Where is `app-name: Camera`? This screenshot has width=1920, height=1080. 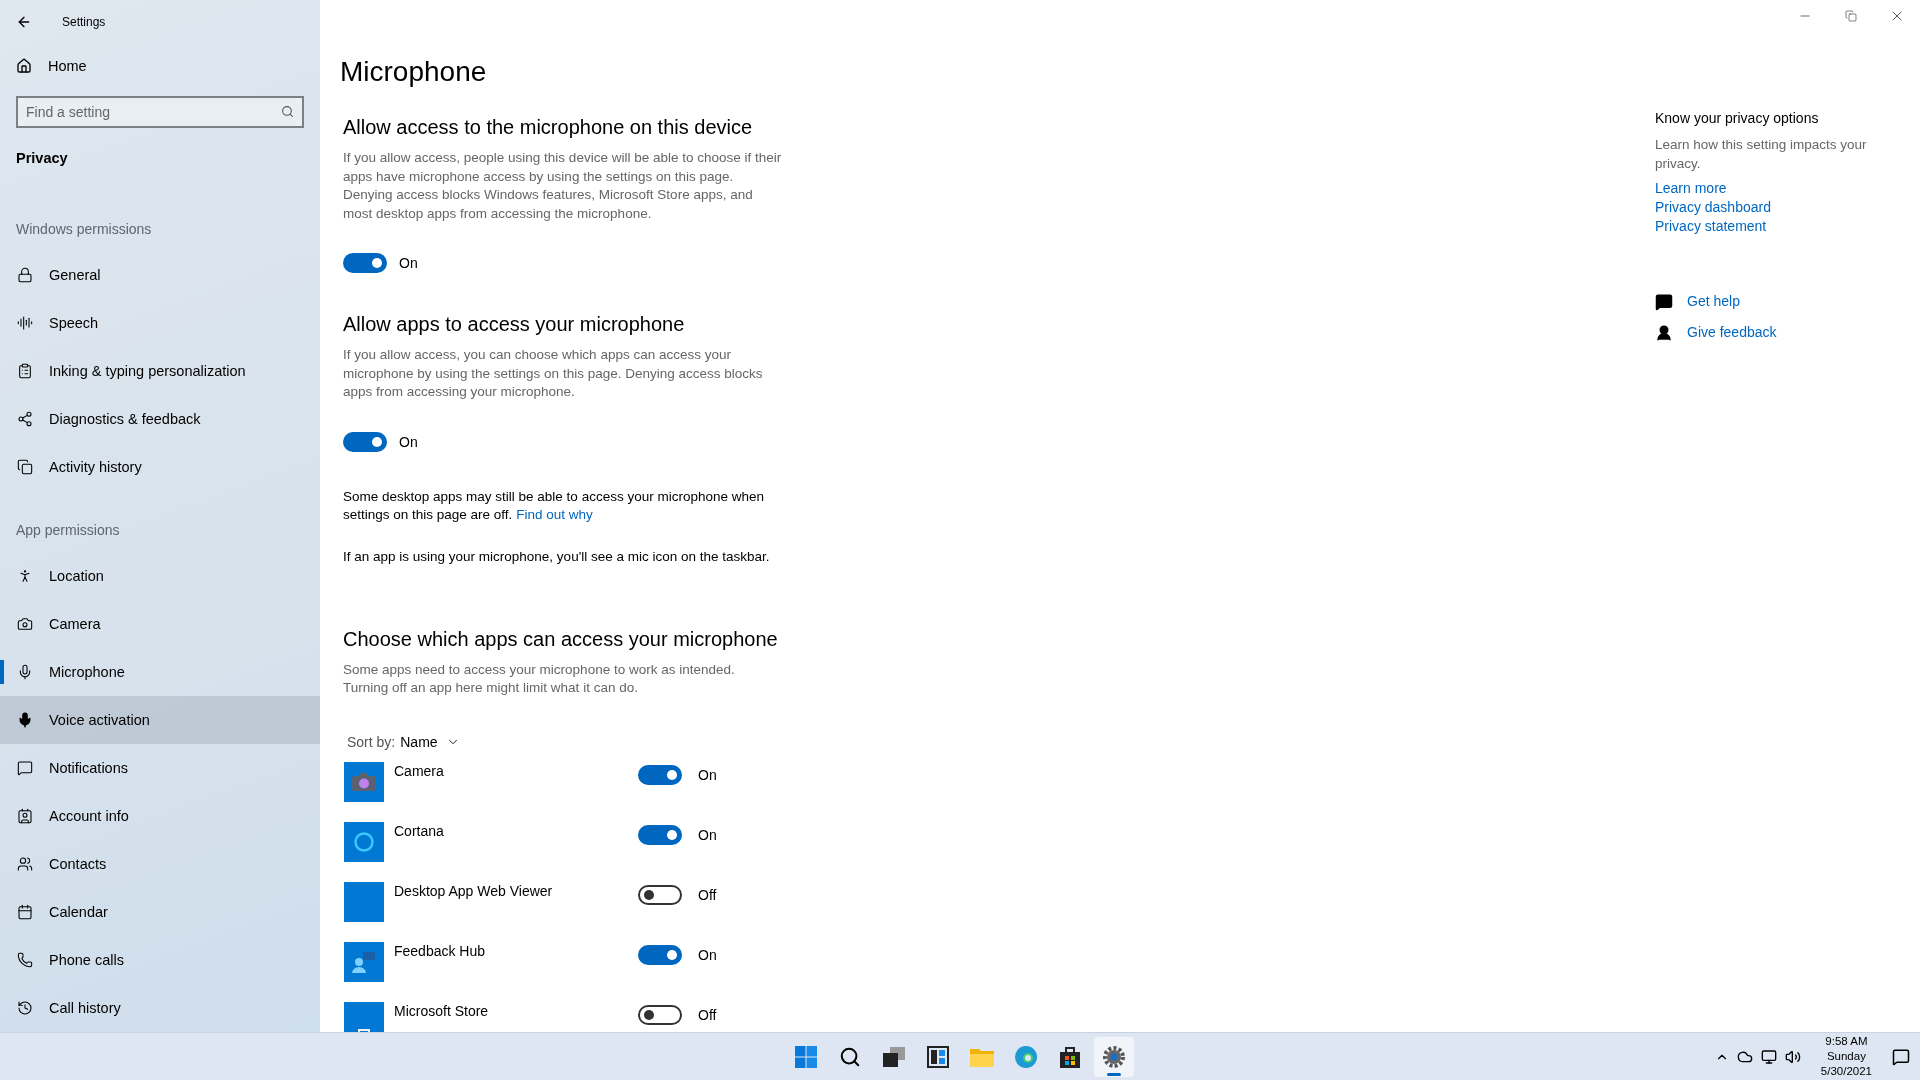 app-name: Camera is located at coordinates (419, 771).